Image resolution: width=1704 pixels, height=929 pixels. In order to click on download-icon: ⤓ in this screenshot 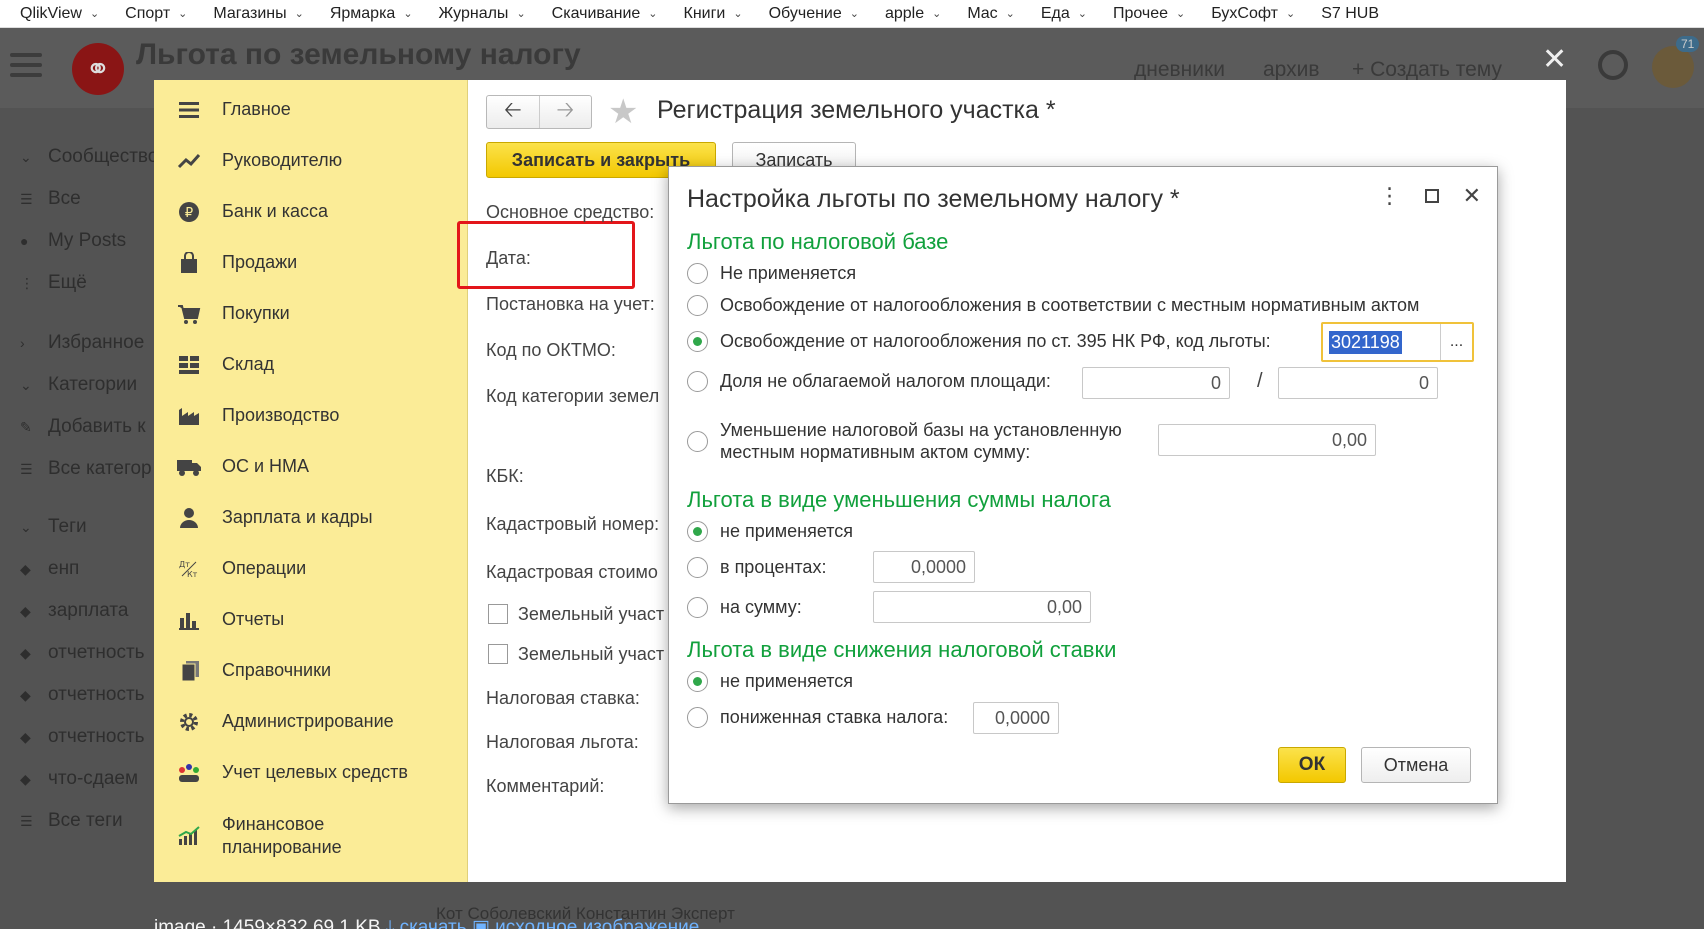, I will do `click(390, 923)`.